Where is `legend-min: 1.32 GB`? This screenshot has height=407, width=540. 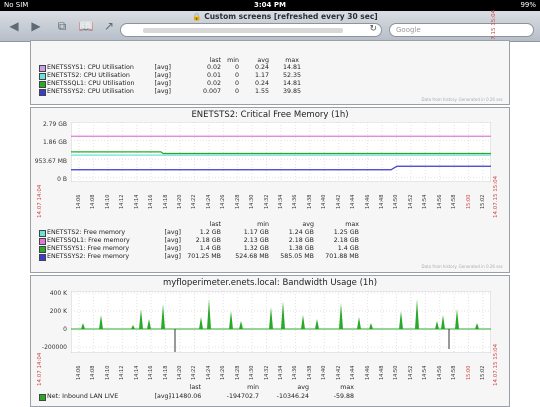 legend-min: 1.32 GB is located at coordinates (256, 248).